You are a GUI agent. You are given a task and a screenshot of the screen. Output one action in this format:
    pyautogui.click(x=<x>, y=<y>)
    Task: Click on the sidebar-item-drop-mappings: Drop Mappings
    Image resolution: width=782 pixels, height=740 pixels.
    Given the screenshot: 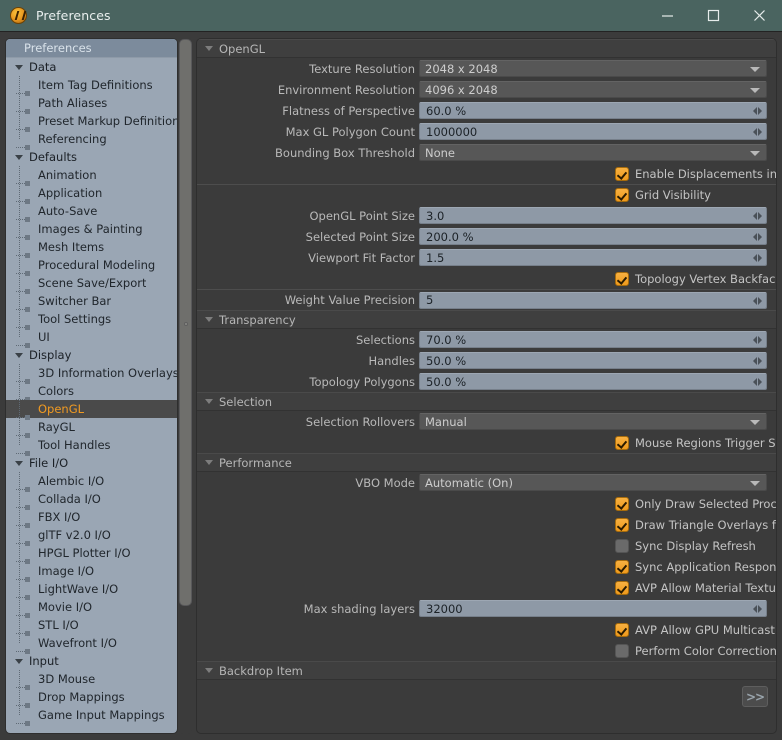 What is the action you would take?
    pyautogui.click(x=91, y=698)
    